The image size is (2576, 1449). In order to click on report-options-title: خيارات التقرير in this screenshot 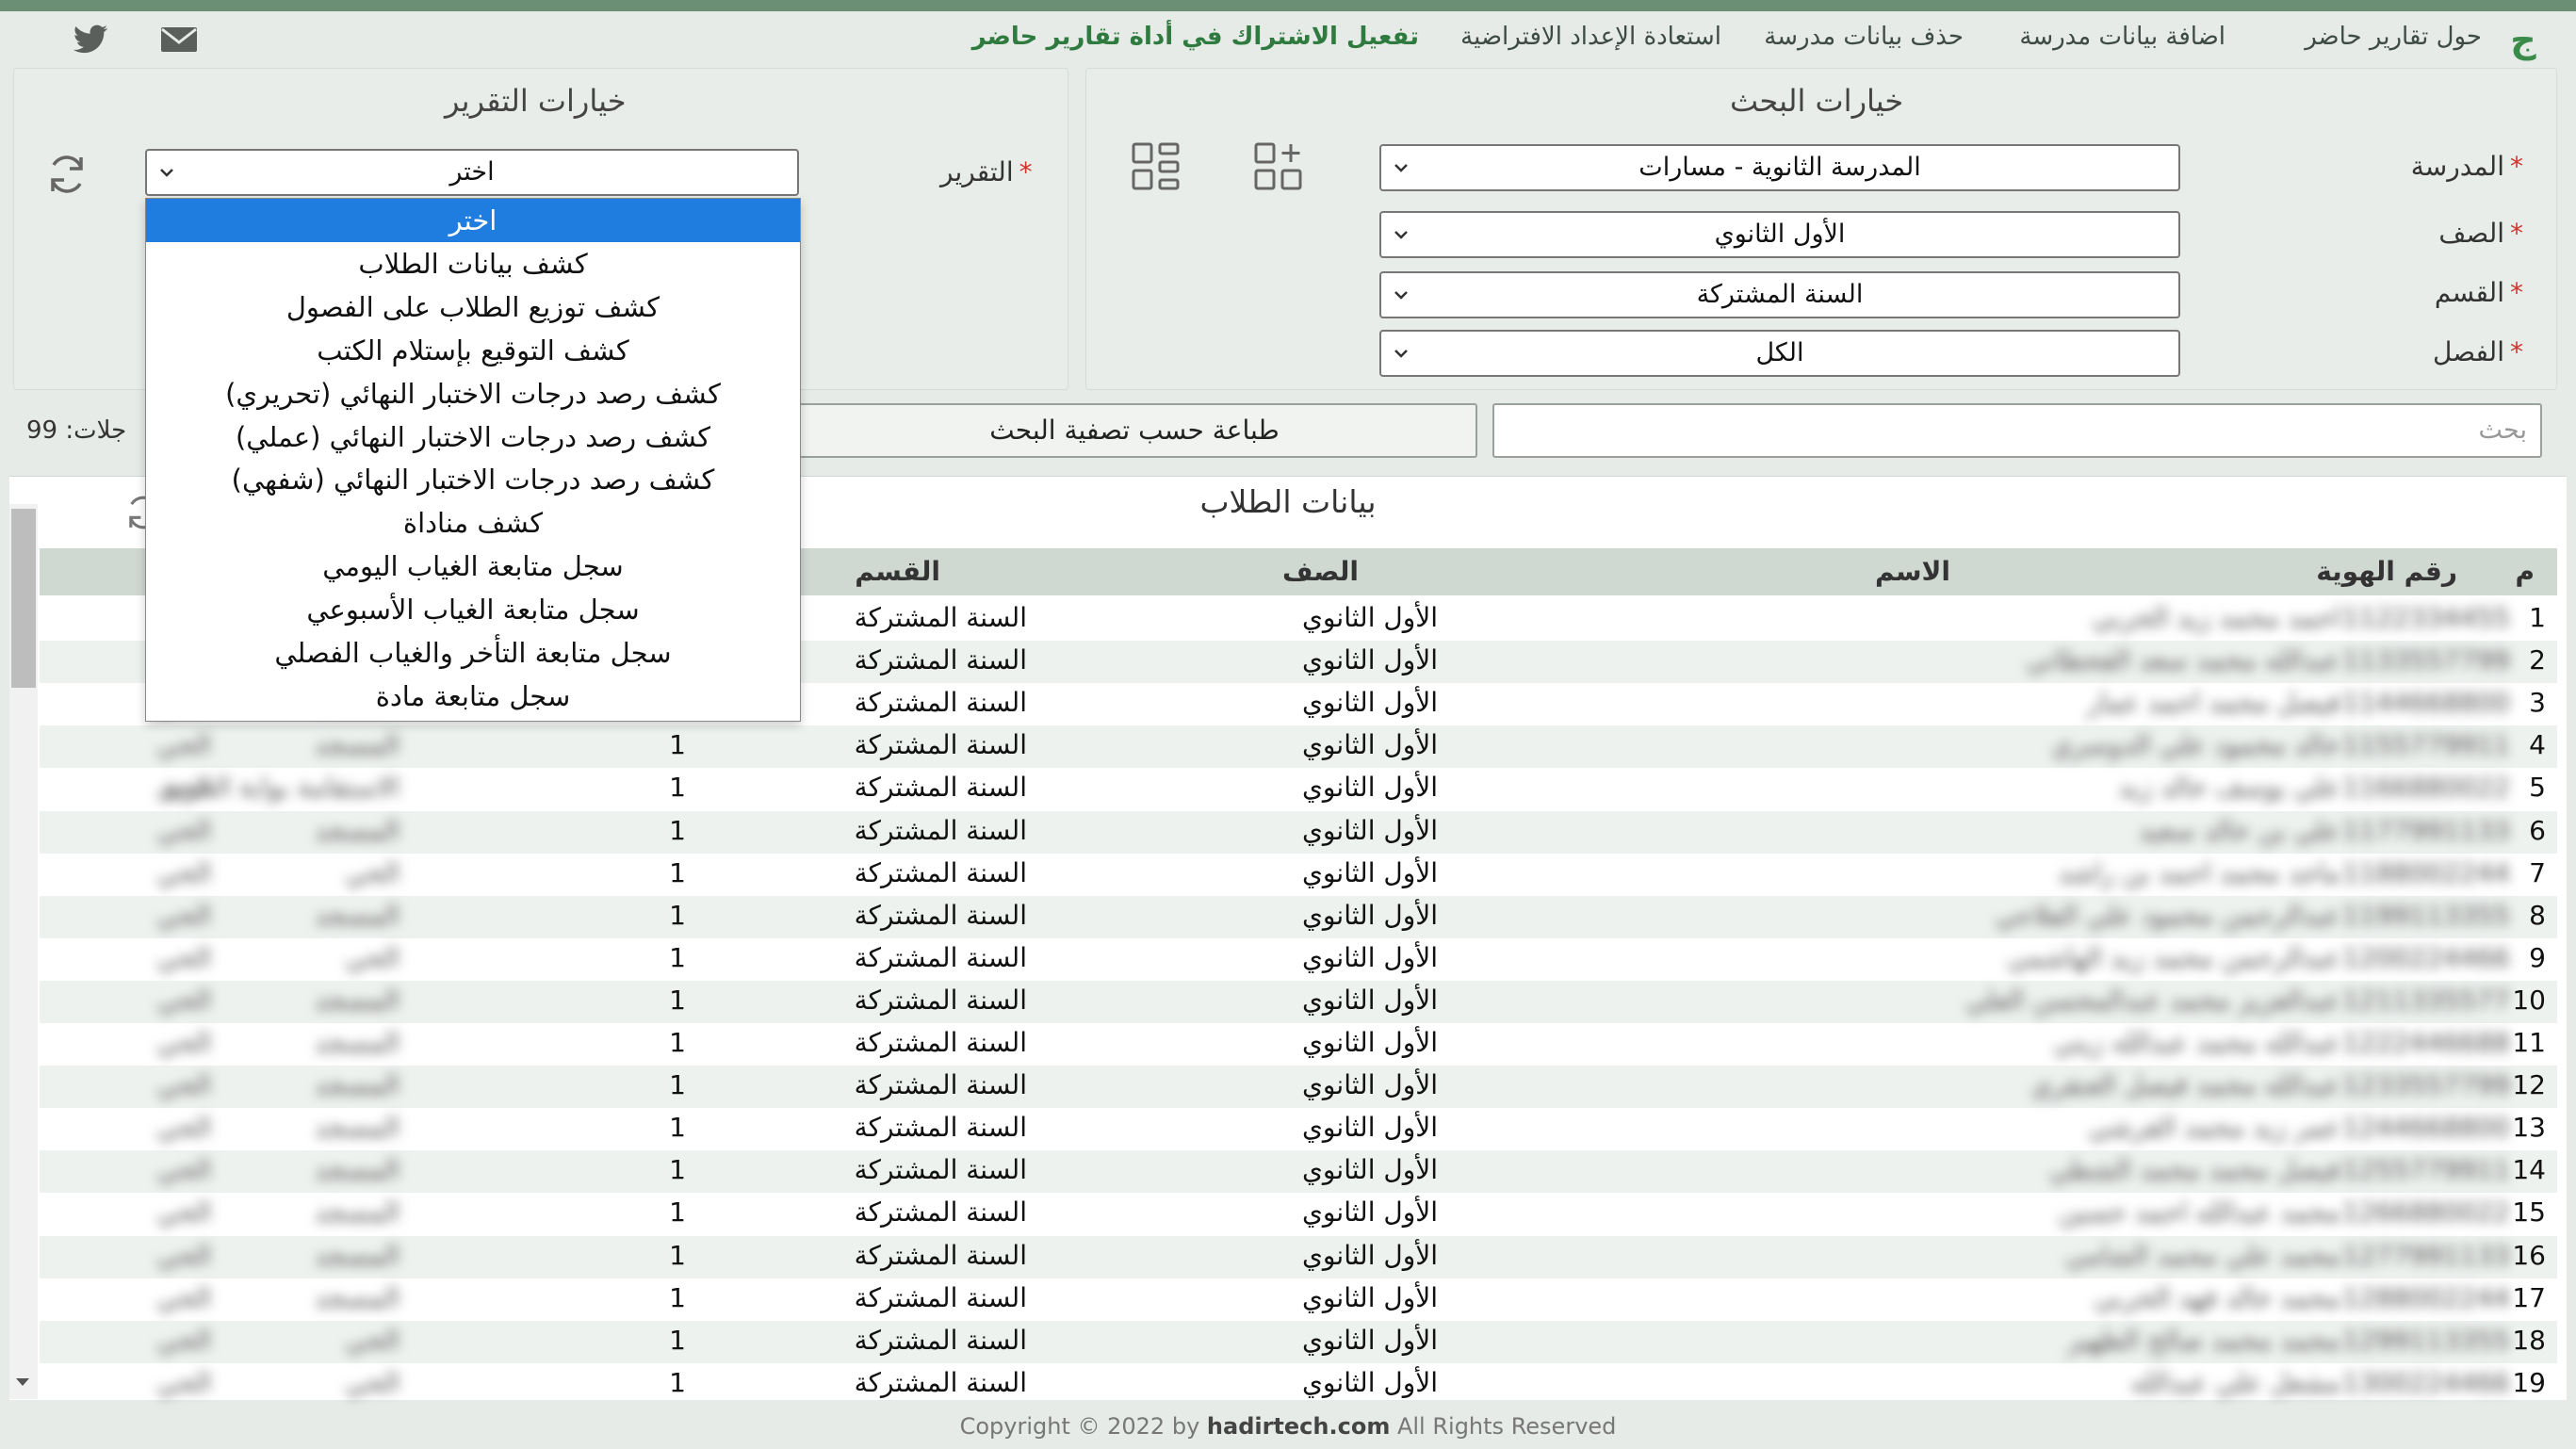, I will do `click(536, 101)`.